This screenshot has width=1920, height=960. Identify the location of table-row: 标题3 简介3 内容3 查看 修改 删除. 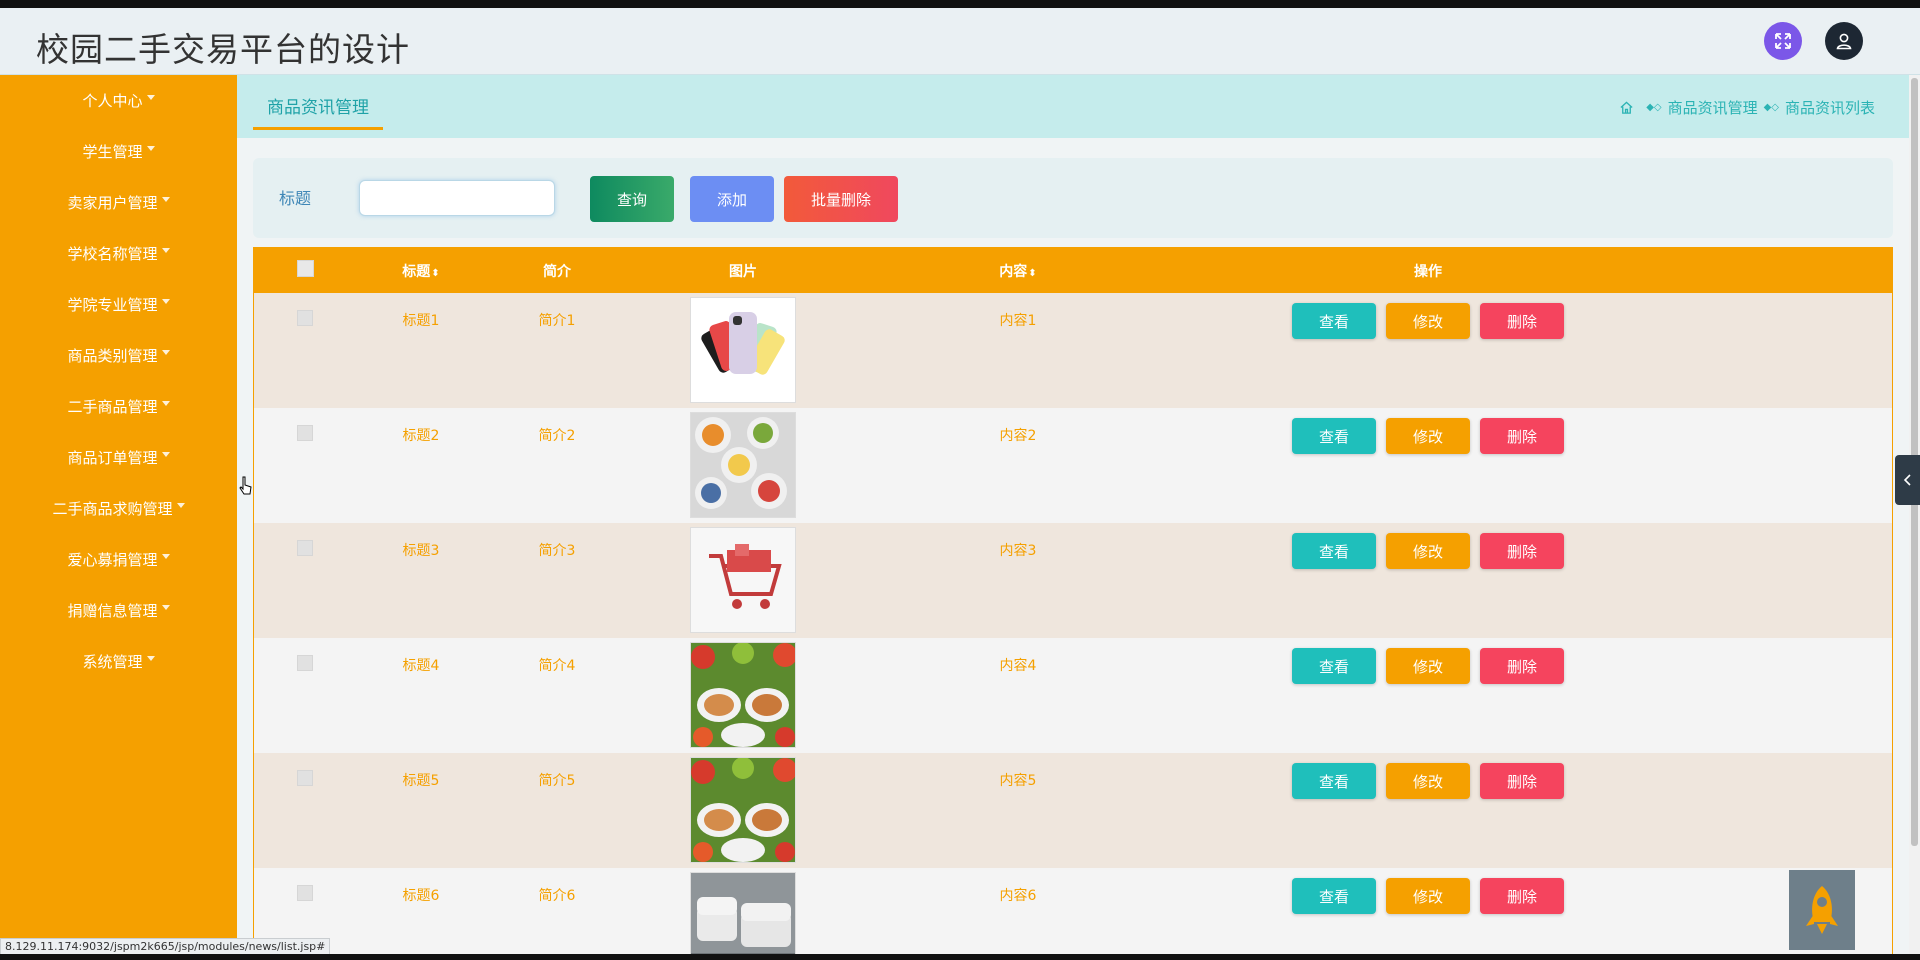
(1073, 580).